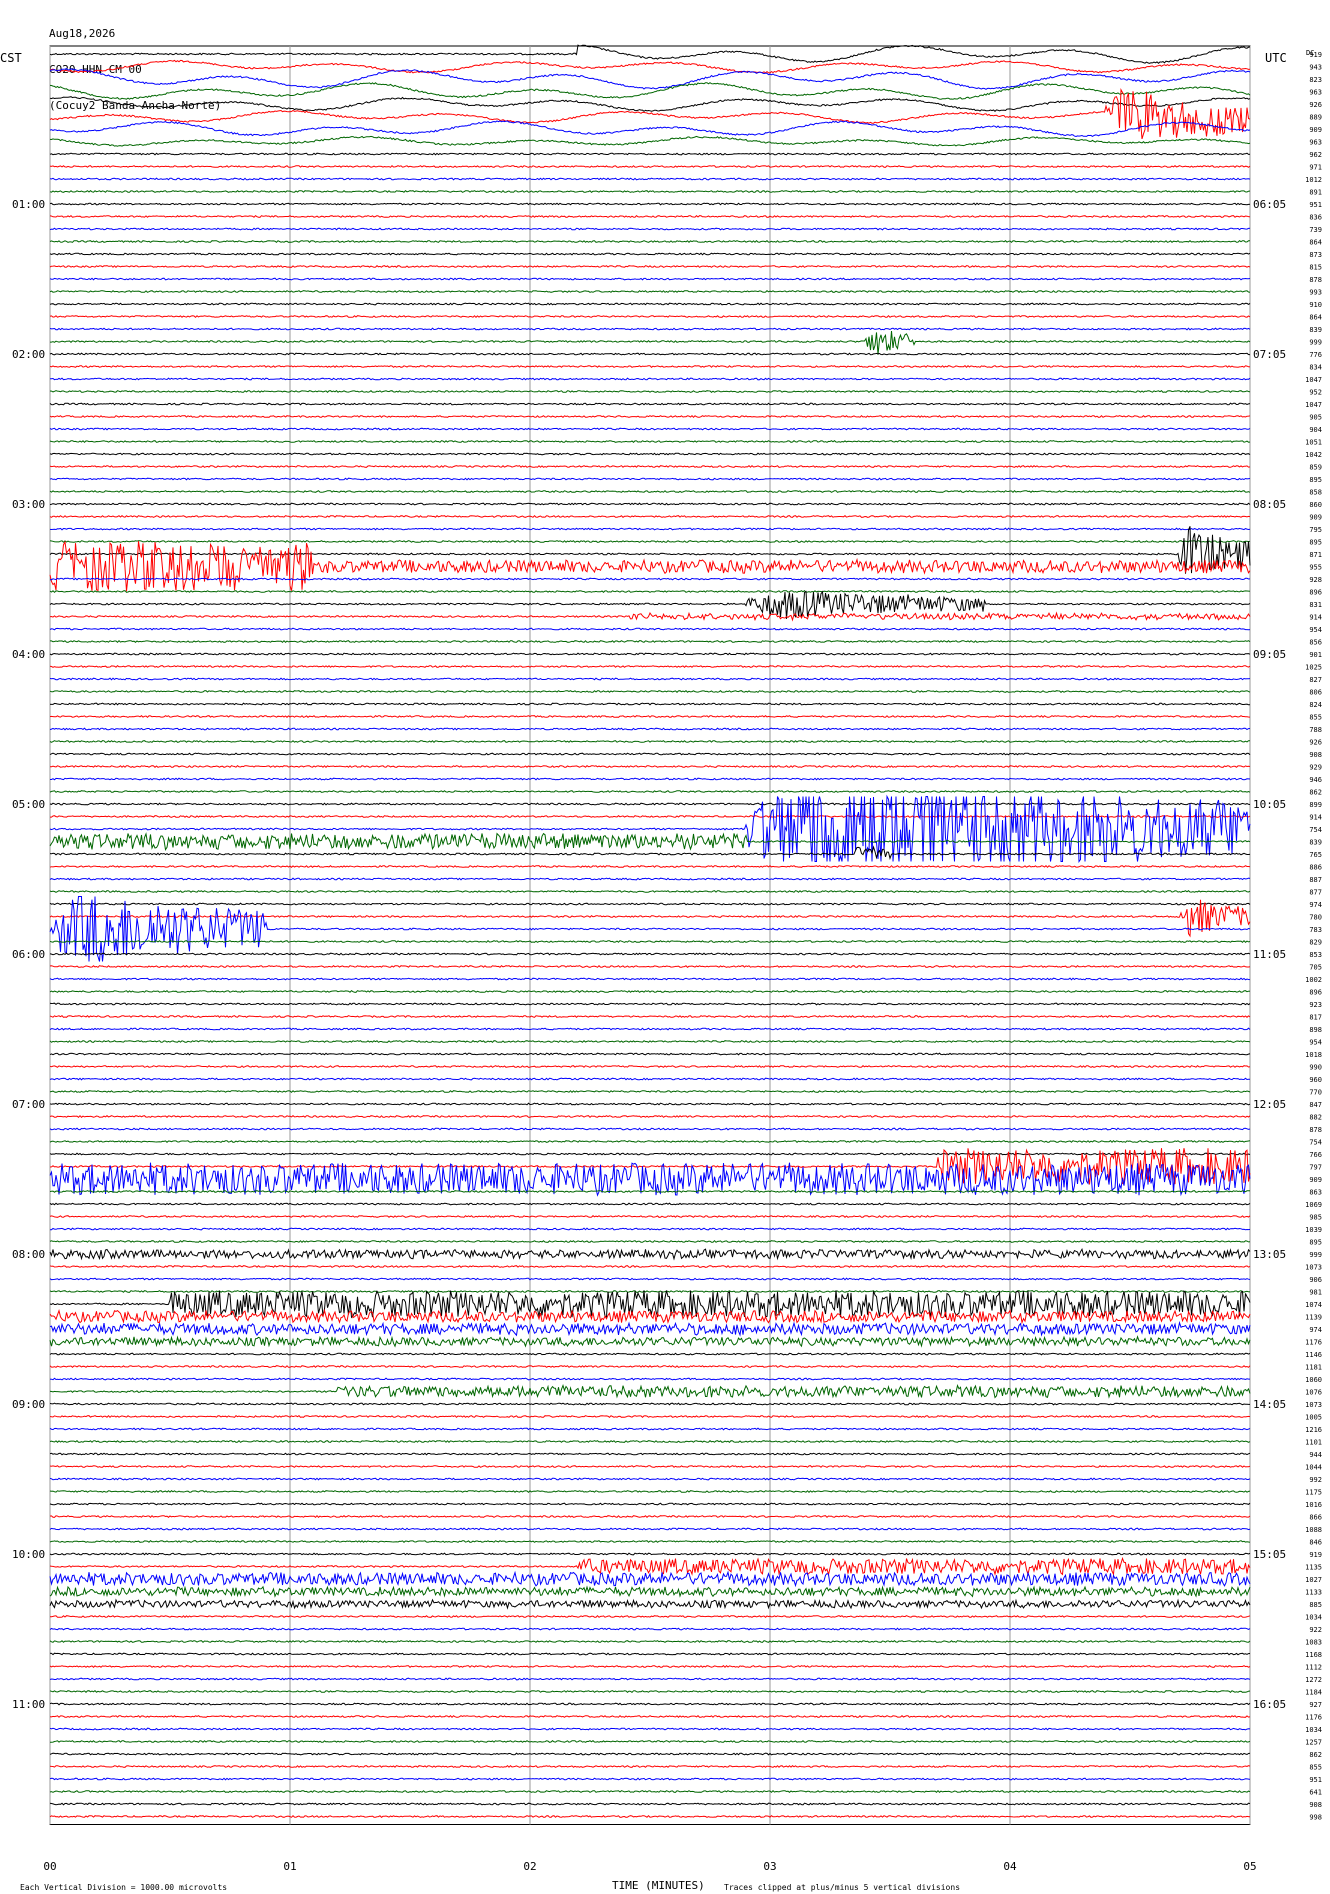  Describe the element at coordinates (1313, 1393) in the screenshot. I see `dc-offset-label: 1076` at that location.